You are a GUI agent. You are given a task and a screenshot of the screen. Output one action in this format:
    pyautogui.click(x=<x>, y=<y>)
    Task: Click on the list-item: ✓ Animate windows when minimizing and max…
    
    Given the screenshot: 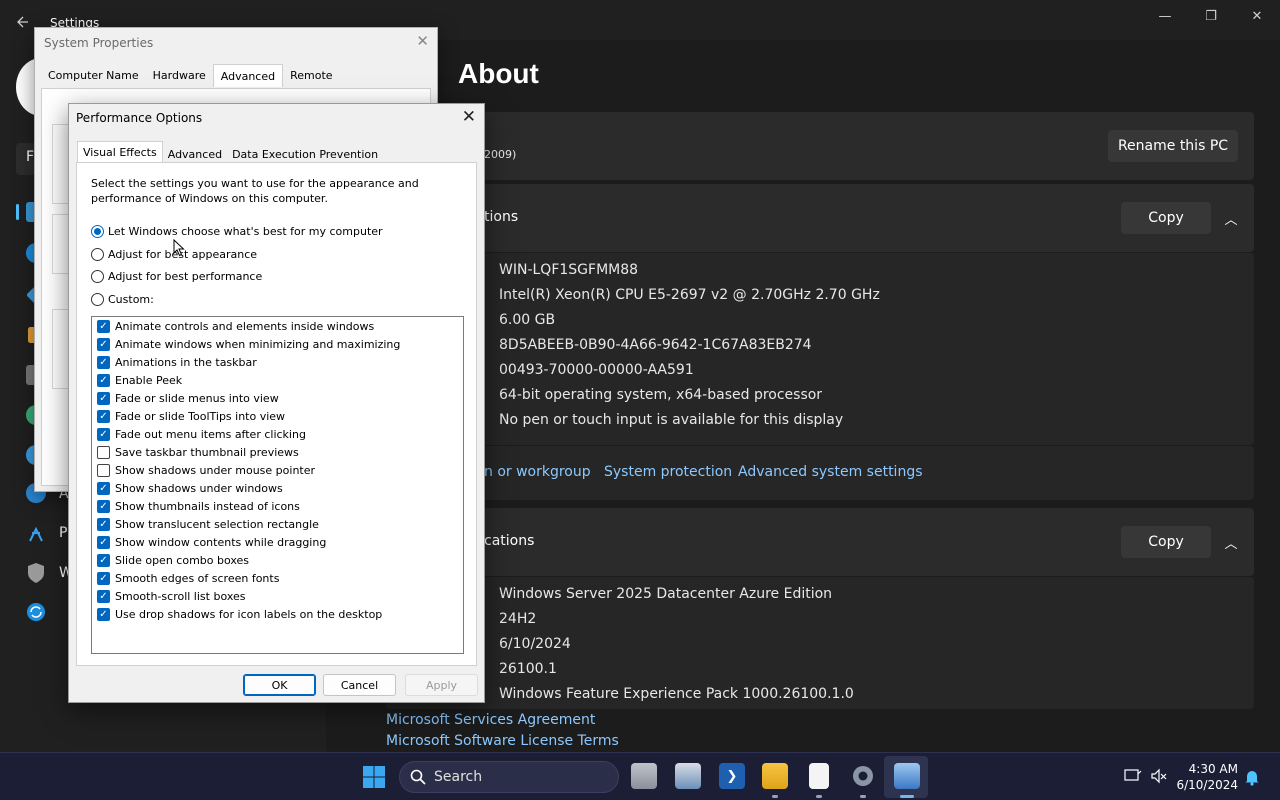 What is the action you would take?
    pyautogui.click(x=248, y=344)
    